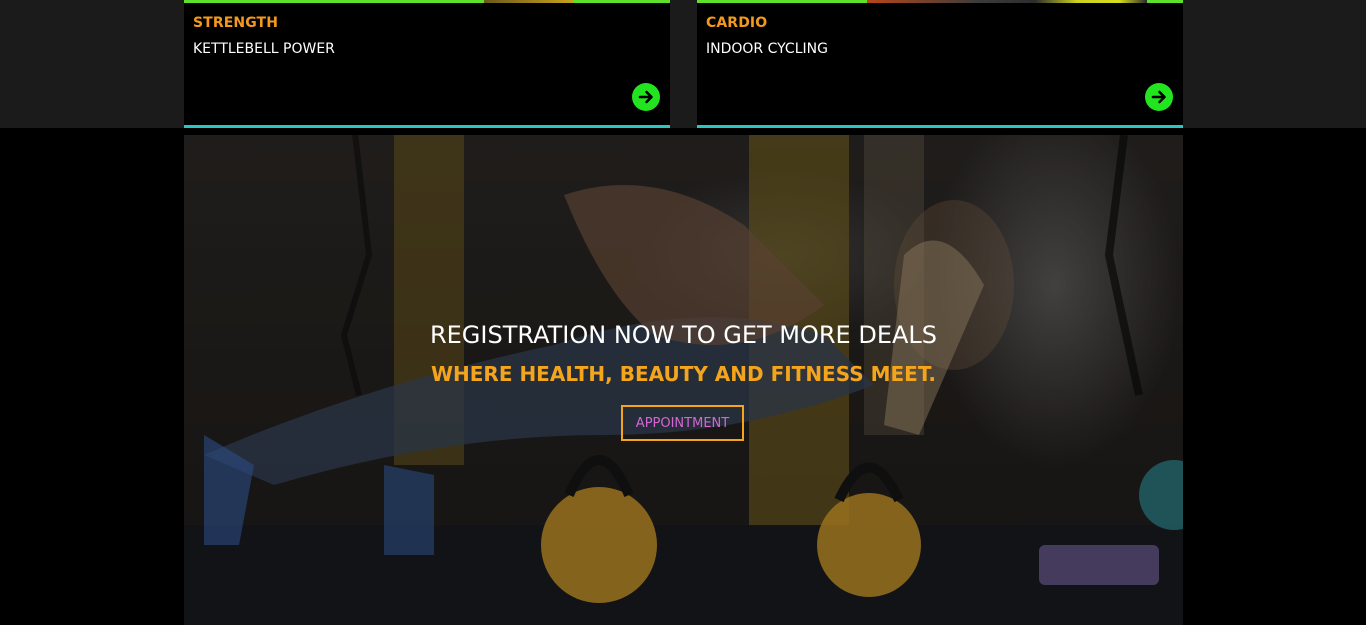 This screenshot has width=1366, height=625. Describe the element at coordinates (737, 23) in the screenshot. I see `class-category: CARDIO` at that location.